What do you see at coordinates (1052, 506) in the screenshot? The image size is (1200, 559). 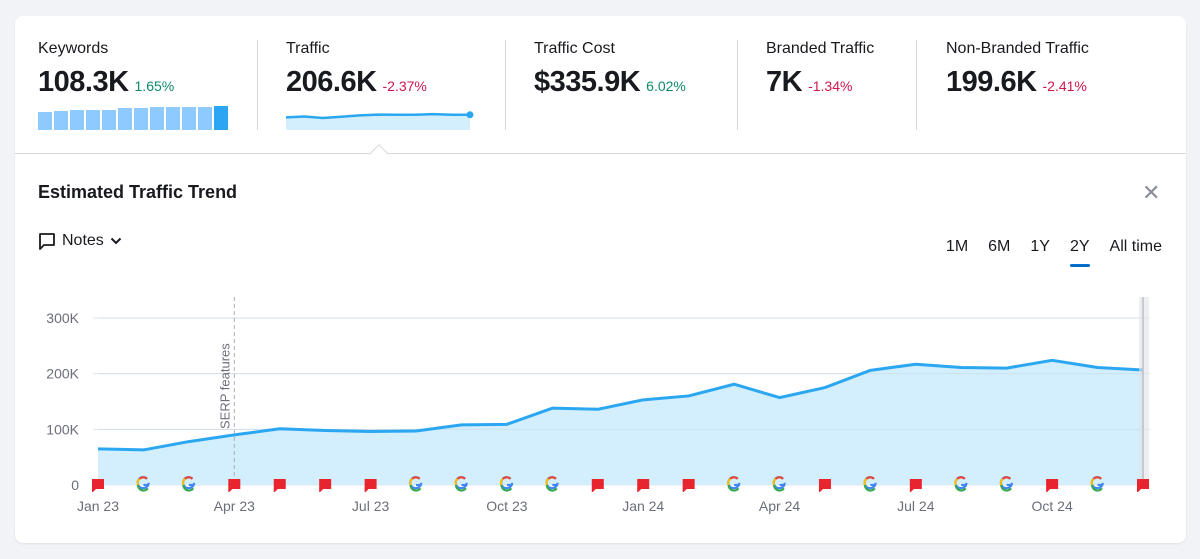 I see `x-tick-label: Oct 24` at bounding box center [1052, 506].